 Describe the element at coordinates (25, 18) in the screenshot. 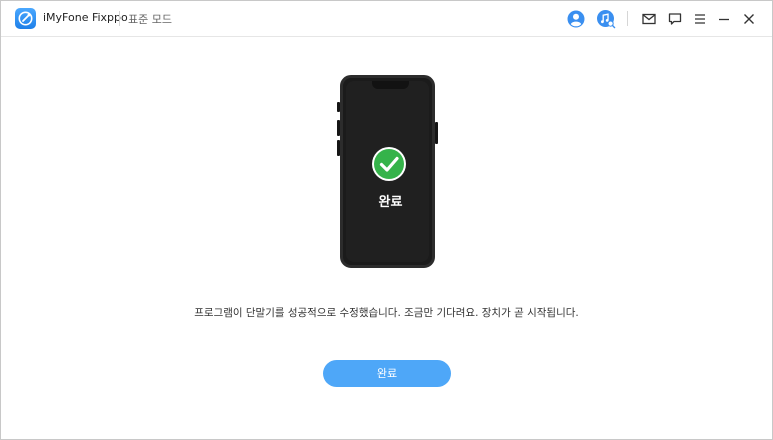

I see `app-logo-icon` at that location.